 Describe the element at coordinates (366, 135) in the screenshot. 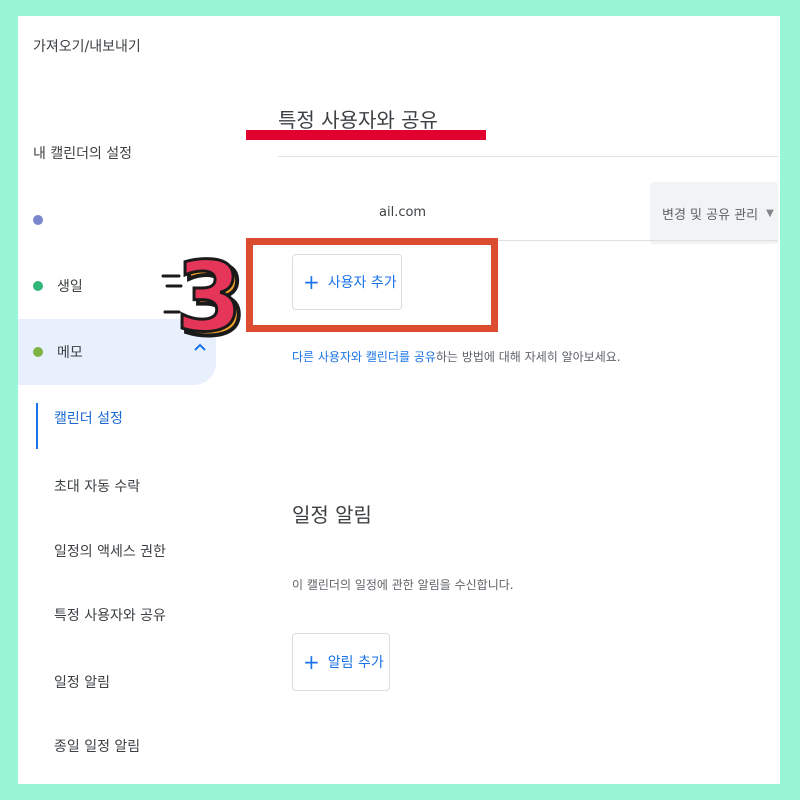

I see `highlight-underline` at that location.